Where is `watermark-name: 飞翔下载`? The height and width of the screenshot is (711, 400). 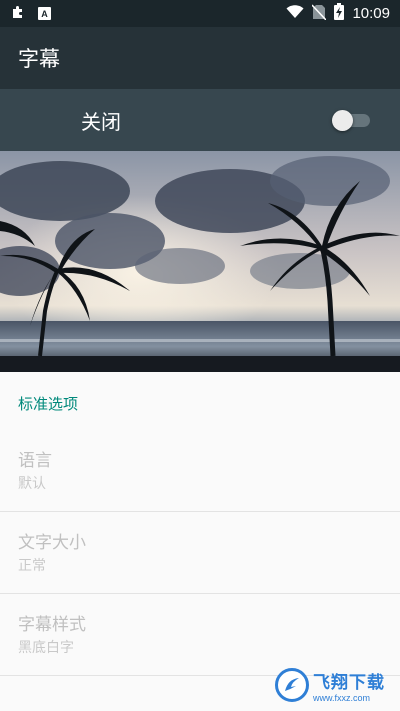 watermark-name: 飞翔下载 is located at coordinates (349, 682).